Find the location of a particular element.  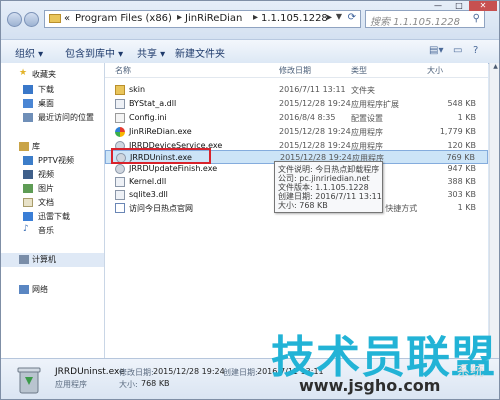

search-input: 搜索 1.1.105.1228 is located at coordinates (415, 20).